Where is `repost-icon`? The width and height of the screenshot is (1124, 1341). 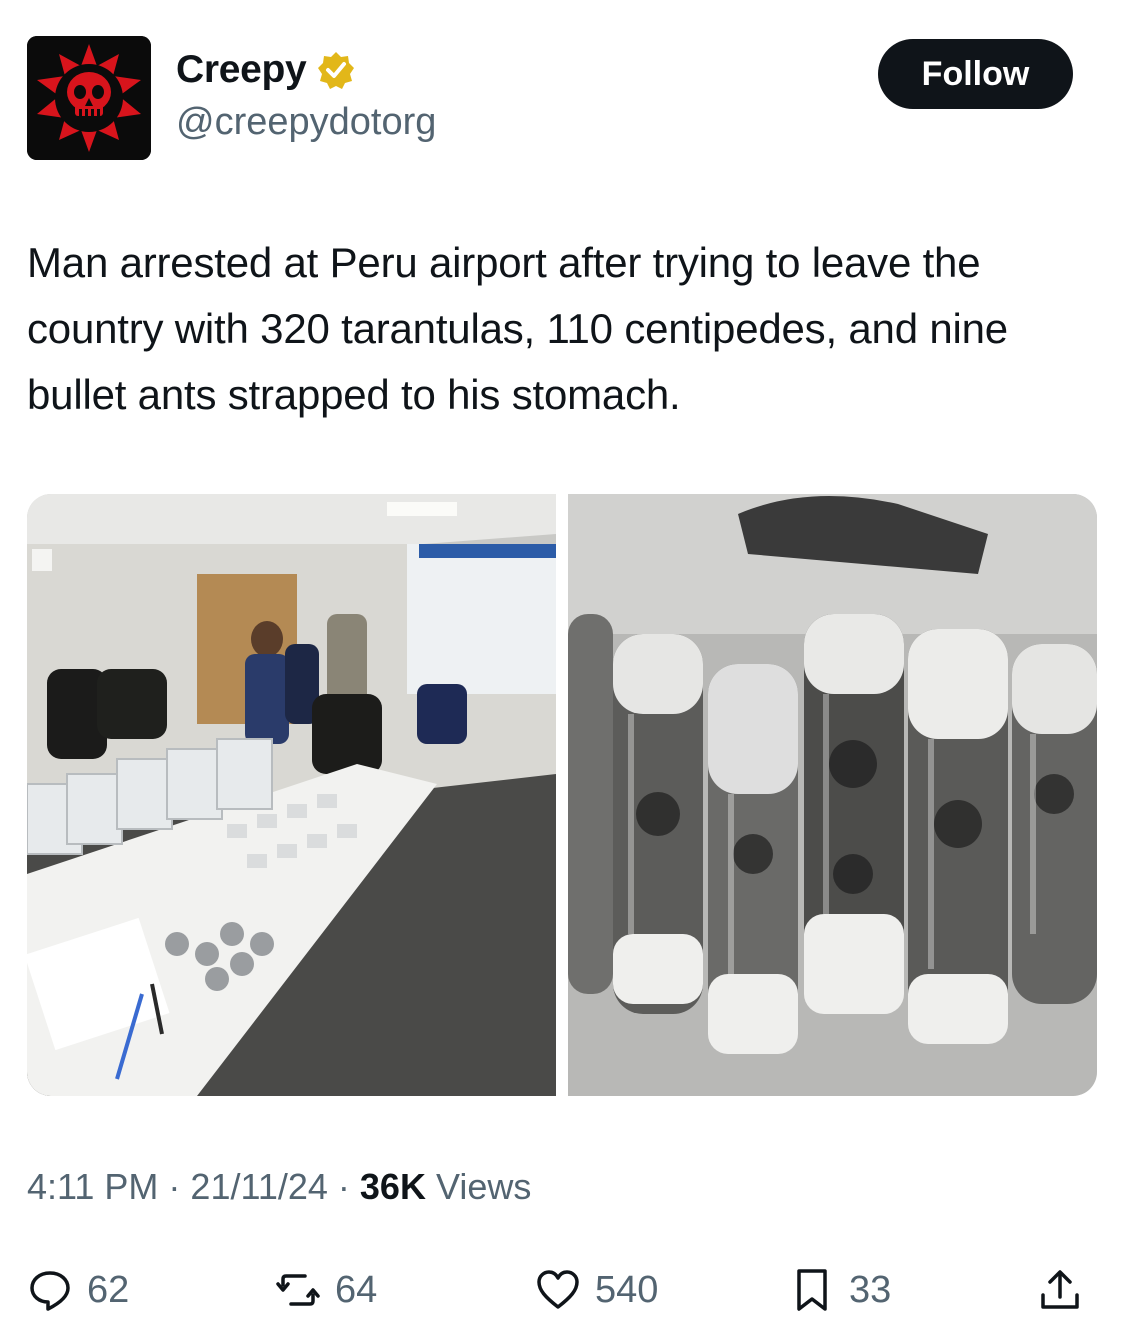
repost-icon is located at coordinates (298, 1290).